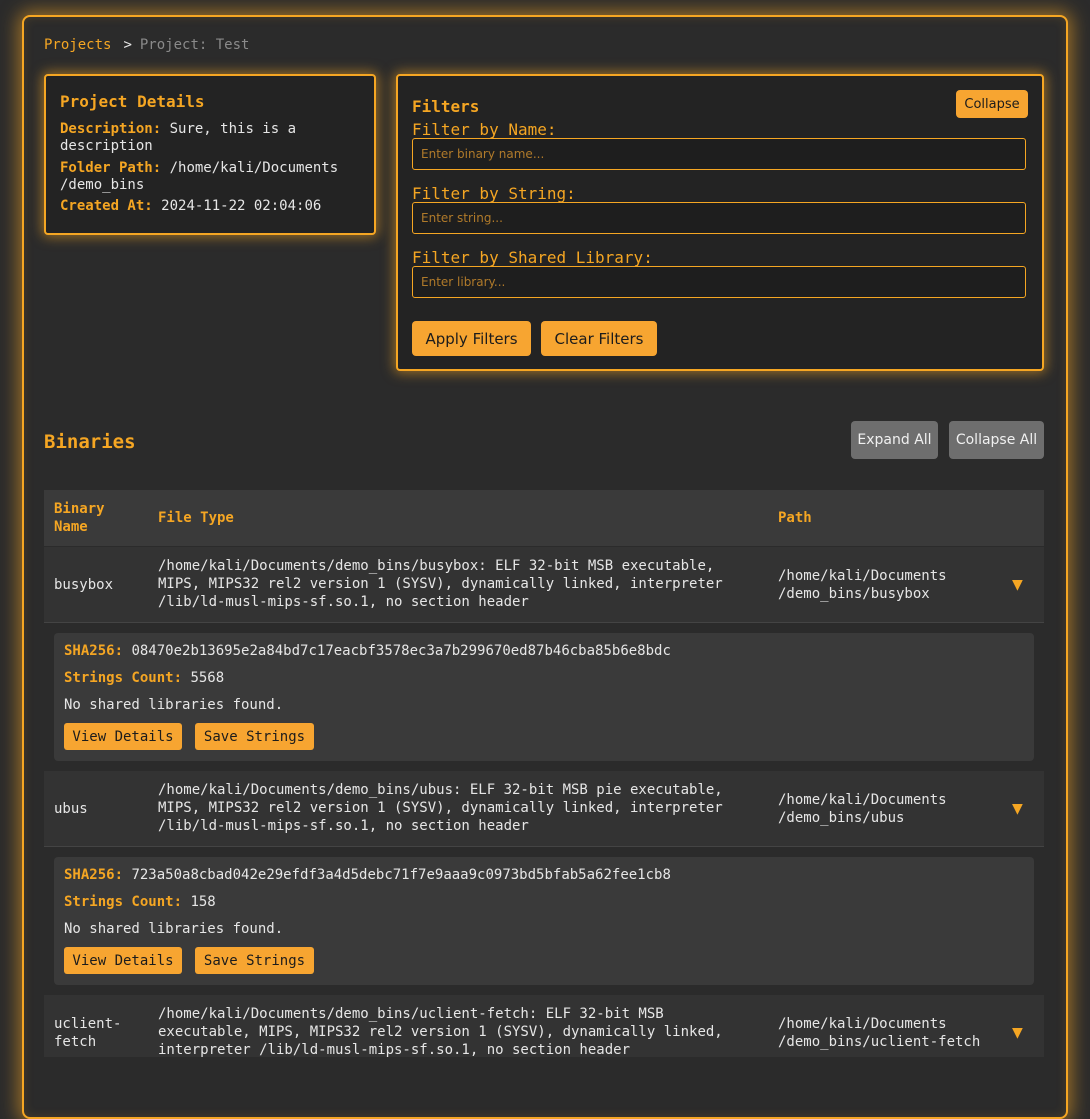 The width and height of the screenshot is (1090, 1119). What do you see at coordinates (532, 257) in the screenshot?
I see `filter-library-label: Filter by Shared Library:` at bounding box center [532, 257].